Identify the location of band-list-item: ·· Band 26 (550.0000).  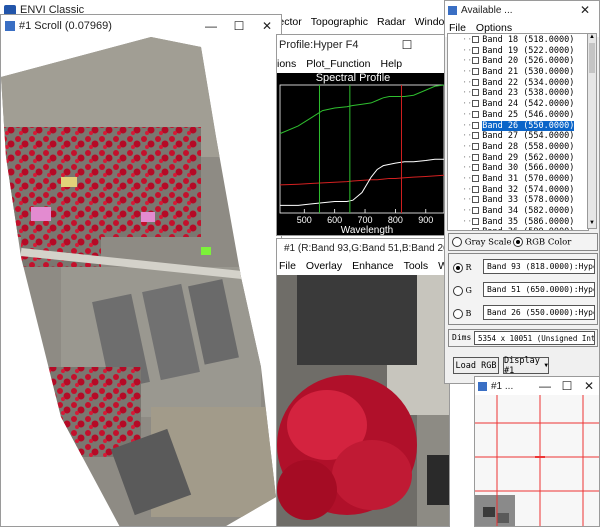
(518, 126).